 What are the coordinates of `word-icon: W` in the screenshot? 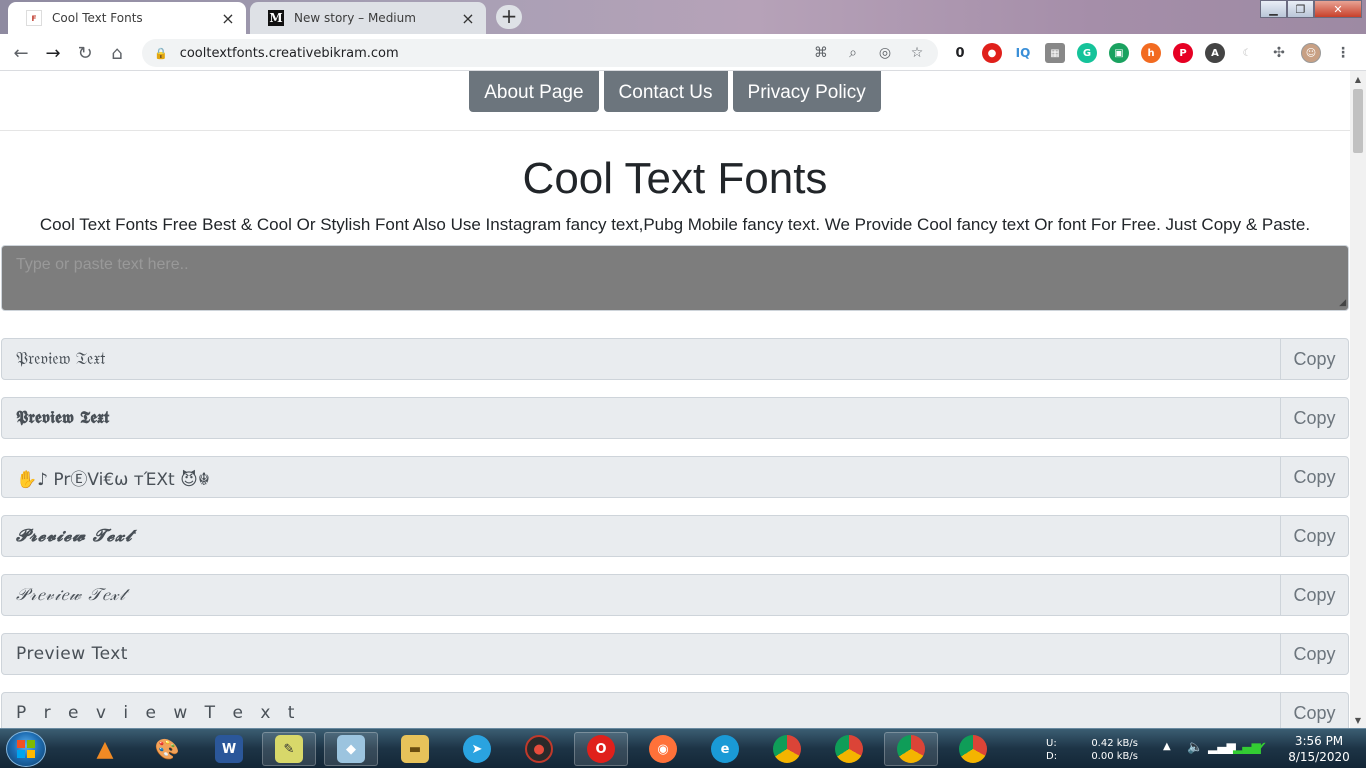 It's located at (229, 749).